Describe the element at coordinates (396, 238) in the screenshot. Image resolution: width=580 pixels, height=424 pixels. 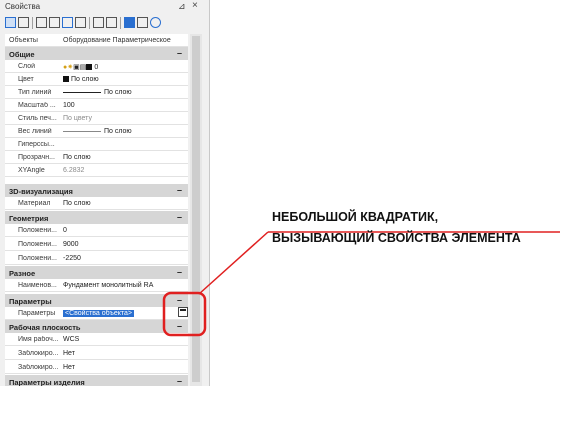
I see `annotation-line-2: ВЫЗЫВАЮЩИЙ СВОЙСТВА ЭЛЕМЕНТА` at that location.